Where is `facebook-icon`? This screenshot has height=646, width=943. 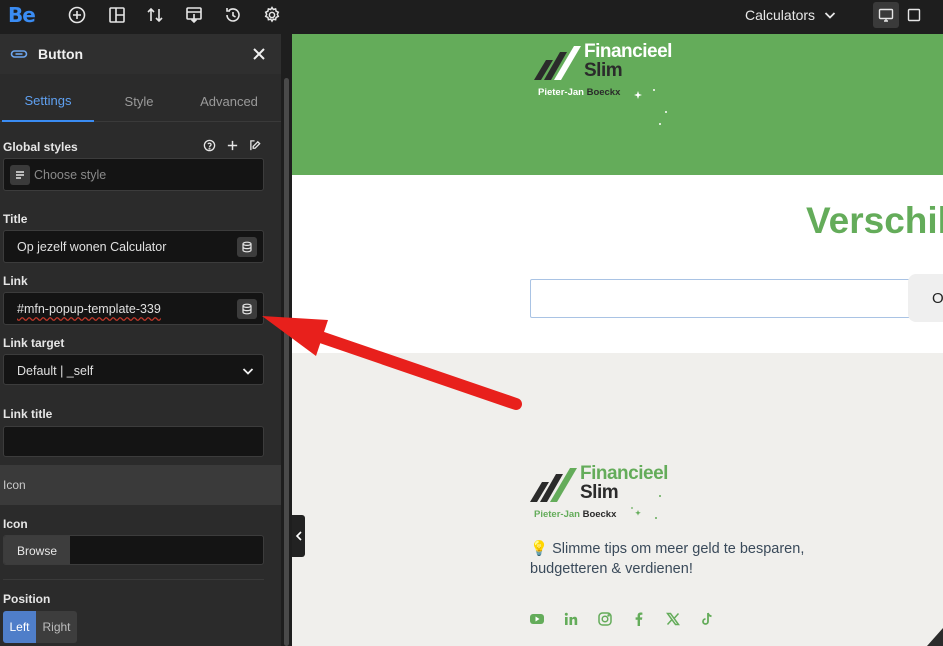
facebook-icon is located at coordinates (639, 619).